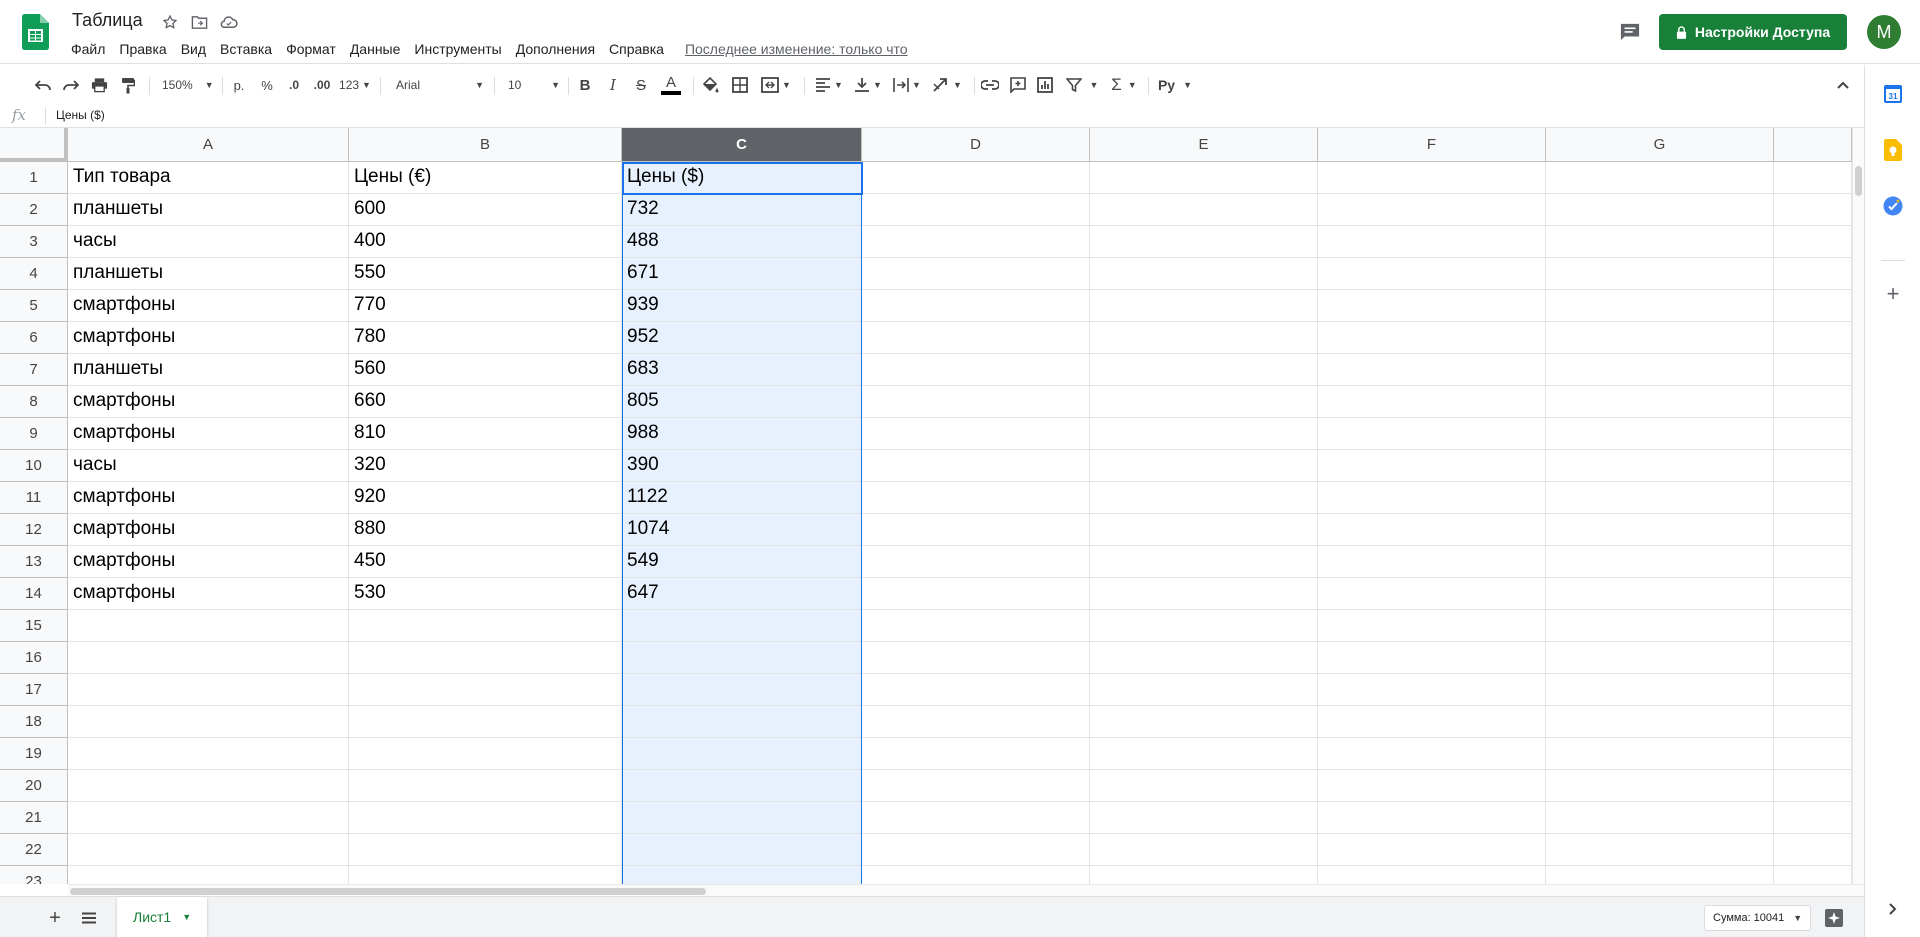 Image resolution: width=1920 pixels, height=937 pixels. Describe the element at coordinates (1204, 626) in the screenshot. I see `cell-e15` at that location.